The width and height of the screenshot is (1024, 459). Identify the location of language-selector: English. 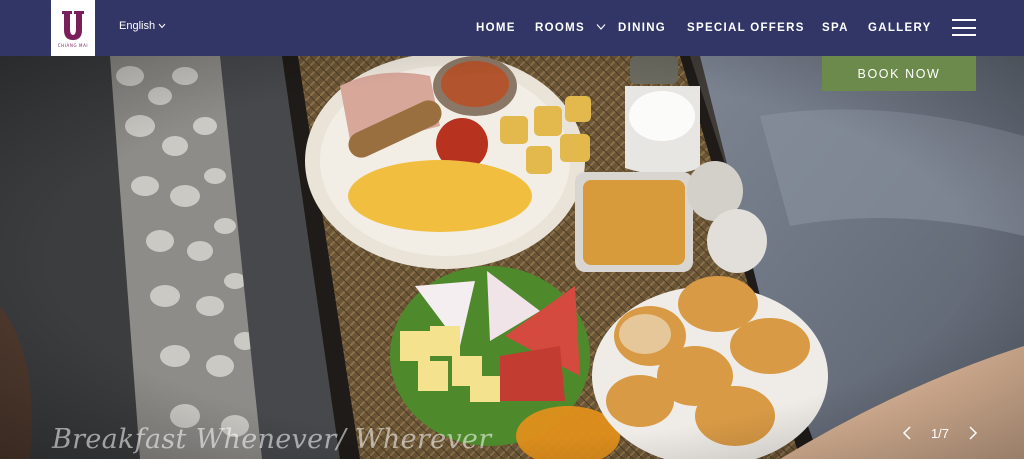
(142, 26).